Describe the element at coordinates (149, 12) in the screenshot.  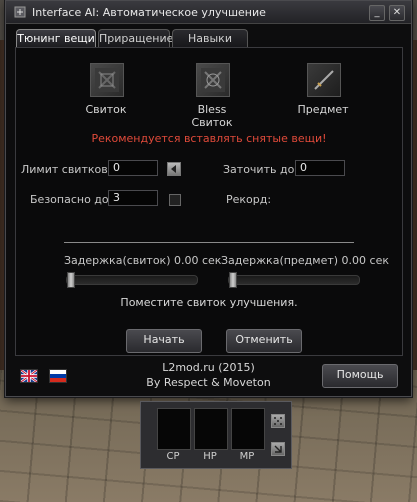
I see `window-title: Interface AI: Автоматическое улучшение` at that location.